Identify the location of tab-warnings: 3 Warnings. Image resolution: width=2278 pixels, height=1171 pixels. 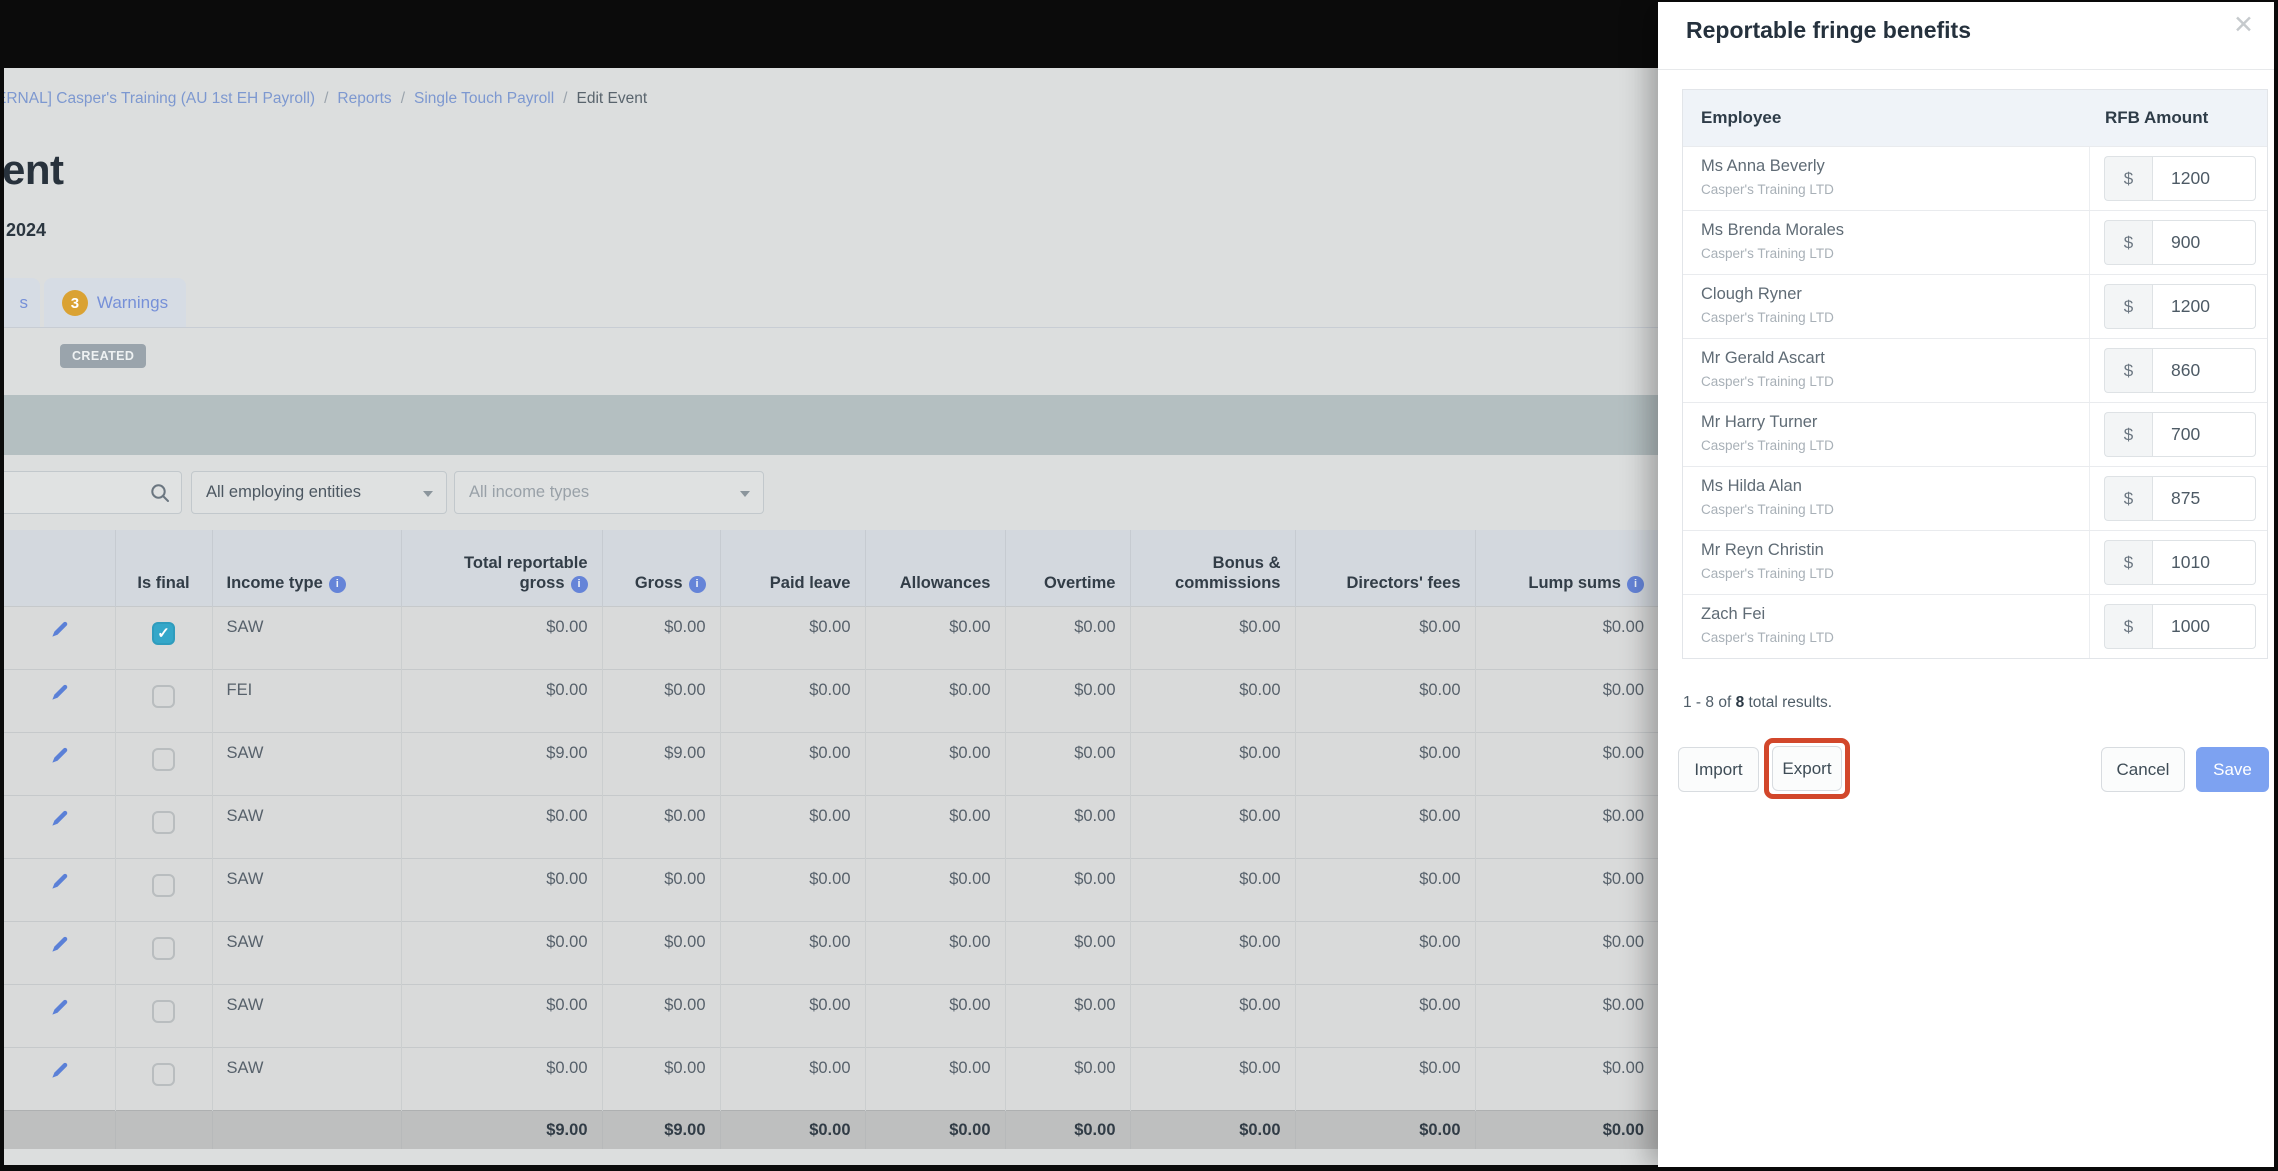
(115, 303).